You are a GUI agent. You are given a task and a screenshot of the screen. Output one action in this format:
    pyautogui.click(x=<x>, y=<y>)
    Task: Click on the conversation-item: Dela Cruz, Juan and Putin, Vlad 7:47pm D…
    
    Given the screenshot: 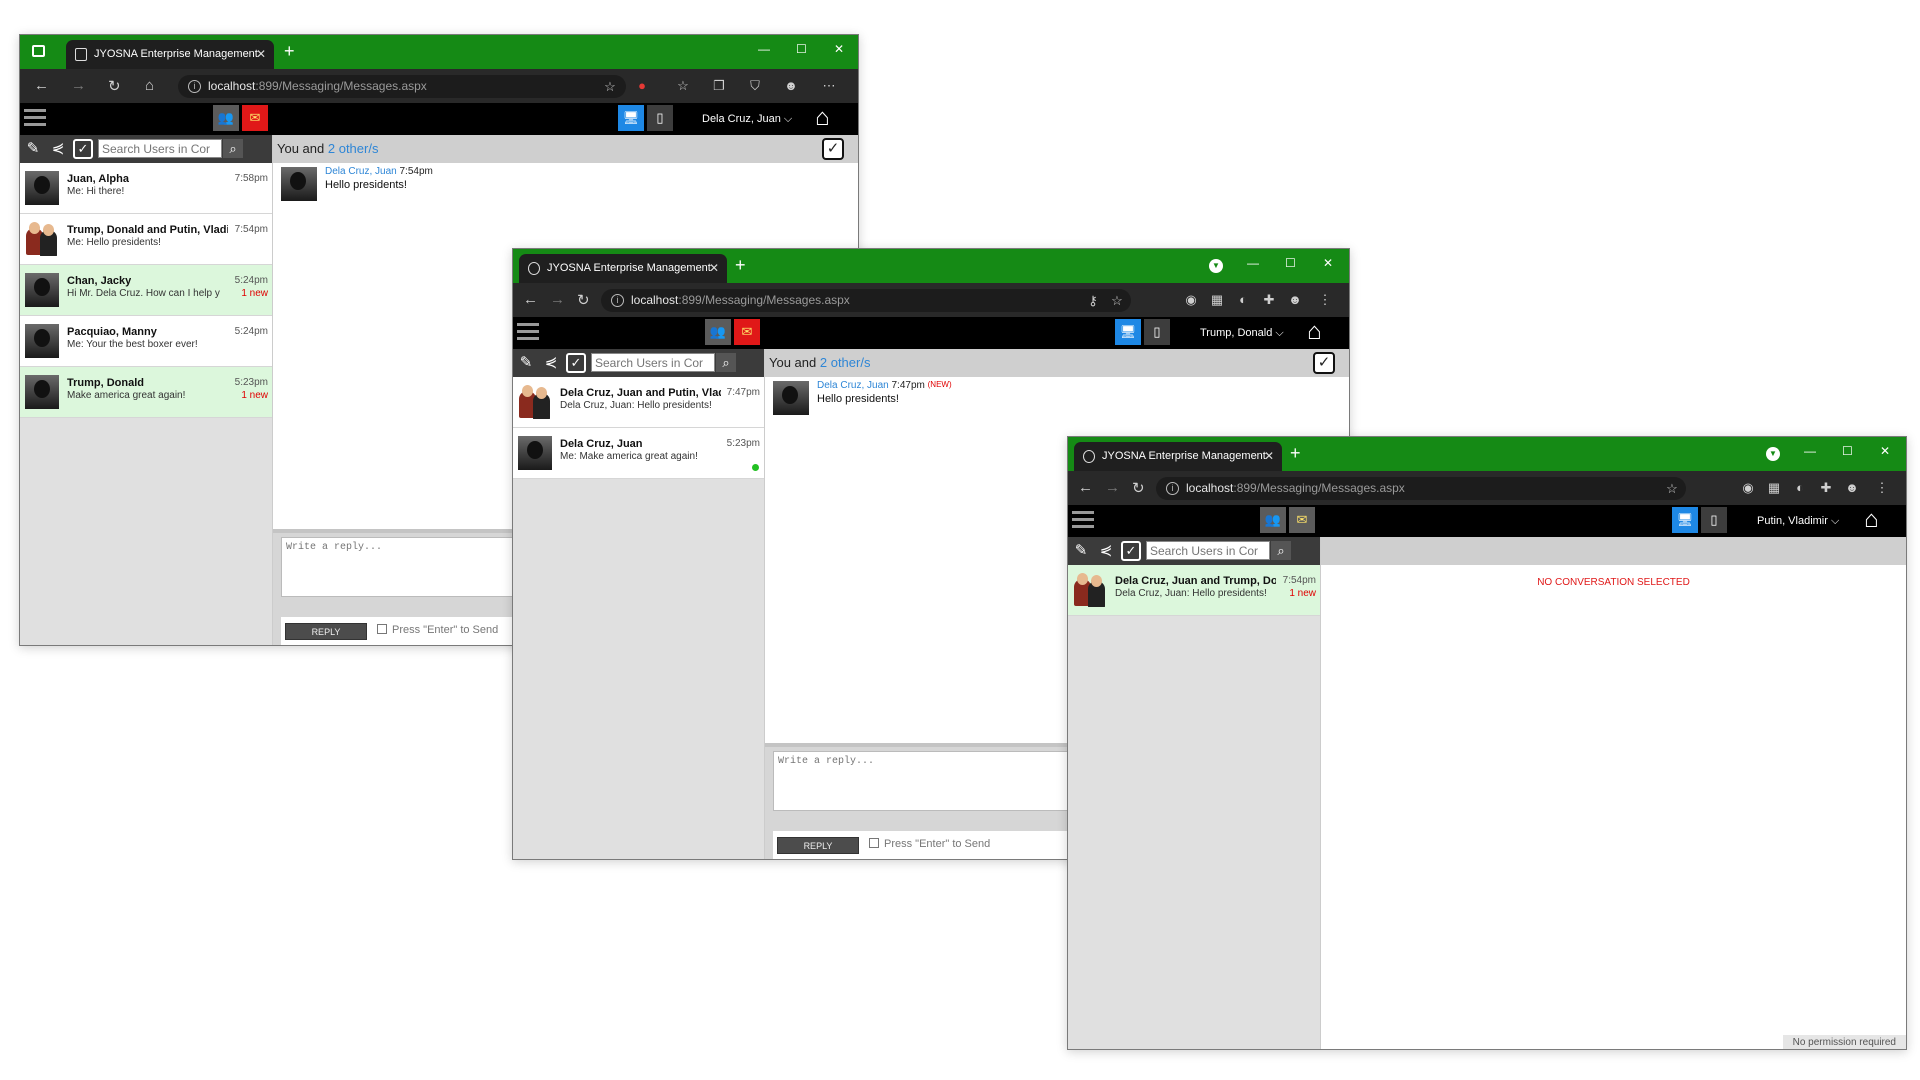 What is the action you would take?
    pyautogui.click(x=638, y=402)
    